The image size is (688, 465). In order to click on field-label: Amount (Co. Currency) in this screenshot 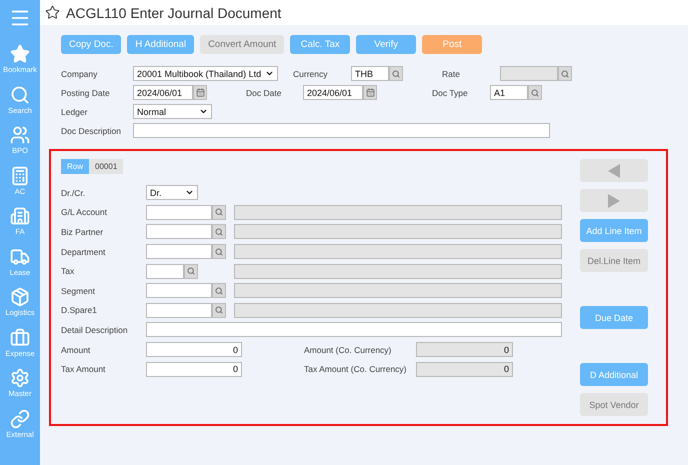, I will do `click(348, 349)`.